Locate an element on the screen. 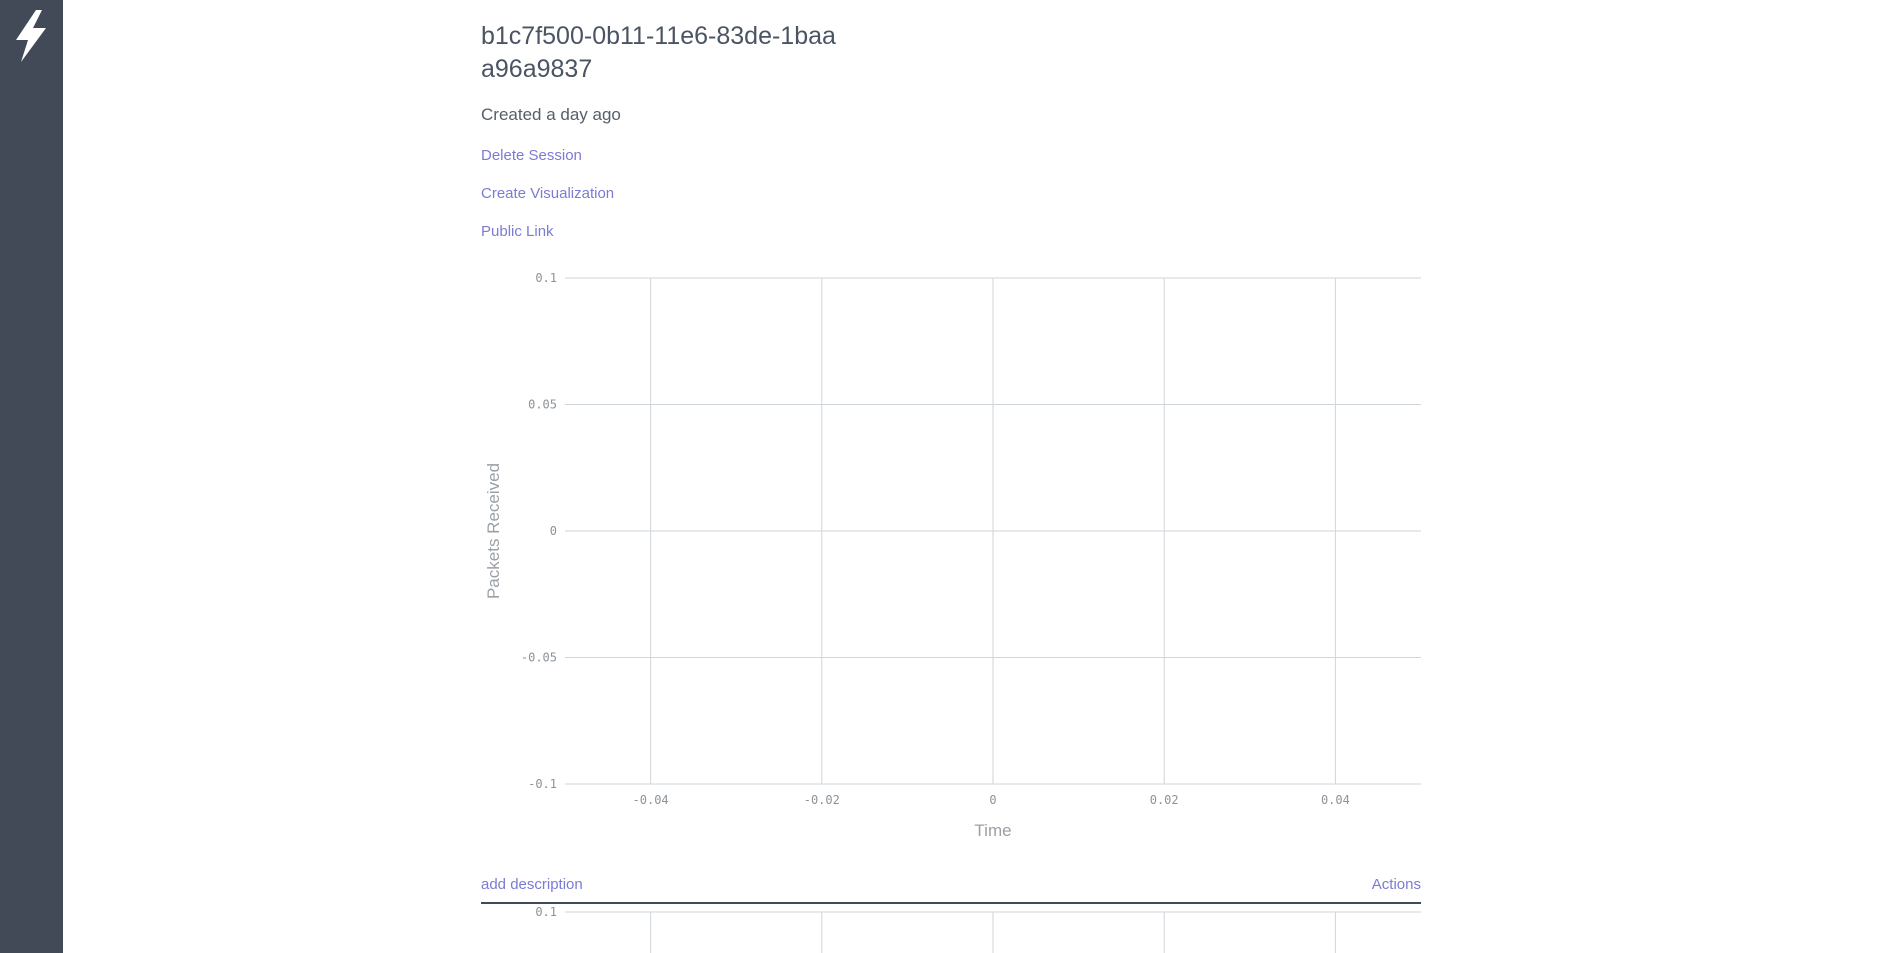 The height and width of the screenshot is (953, 1903). x-axis-label: Time is located at coordinates (992, 830).